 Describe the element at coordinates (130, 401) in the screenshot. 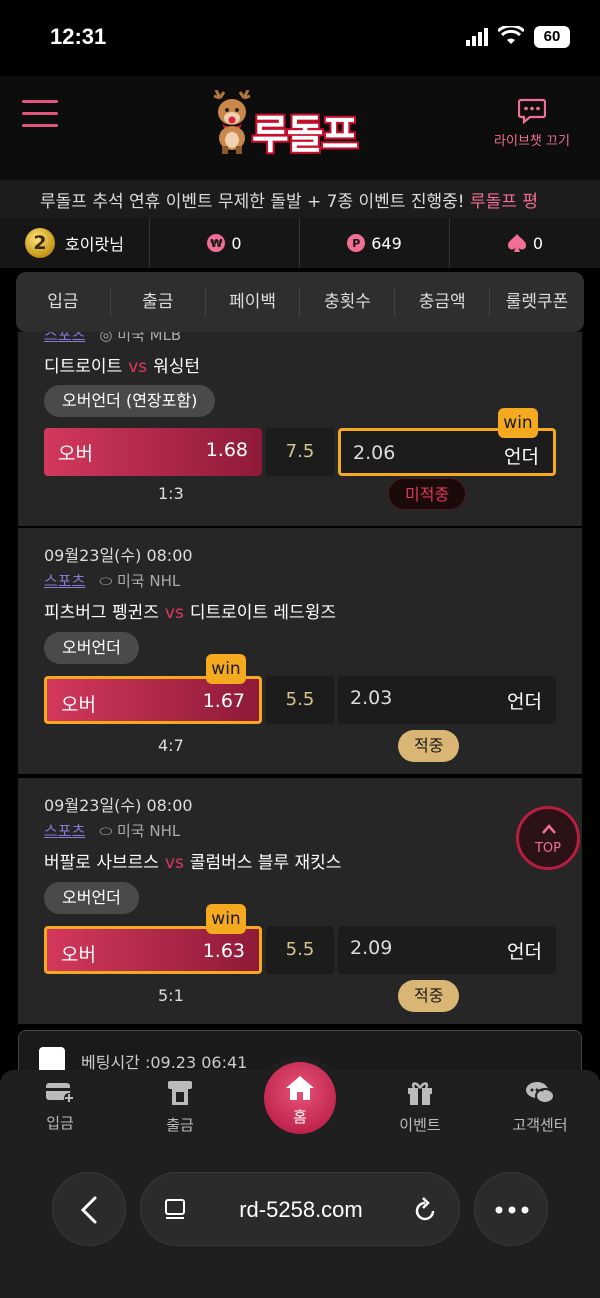

I see `market-pill: 오버언더 (연장포함)` at that location.